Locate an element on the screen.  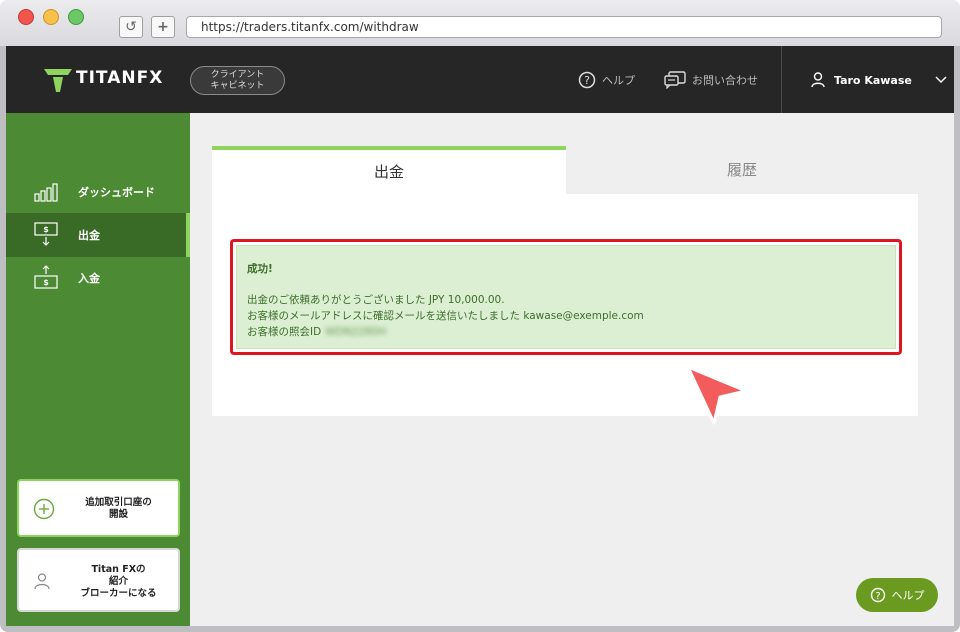
address-bar: https://traders.titanfx.com/withdraw is located at coordinates (564, 27).